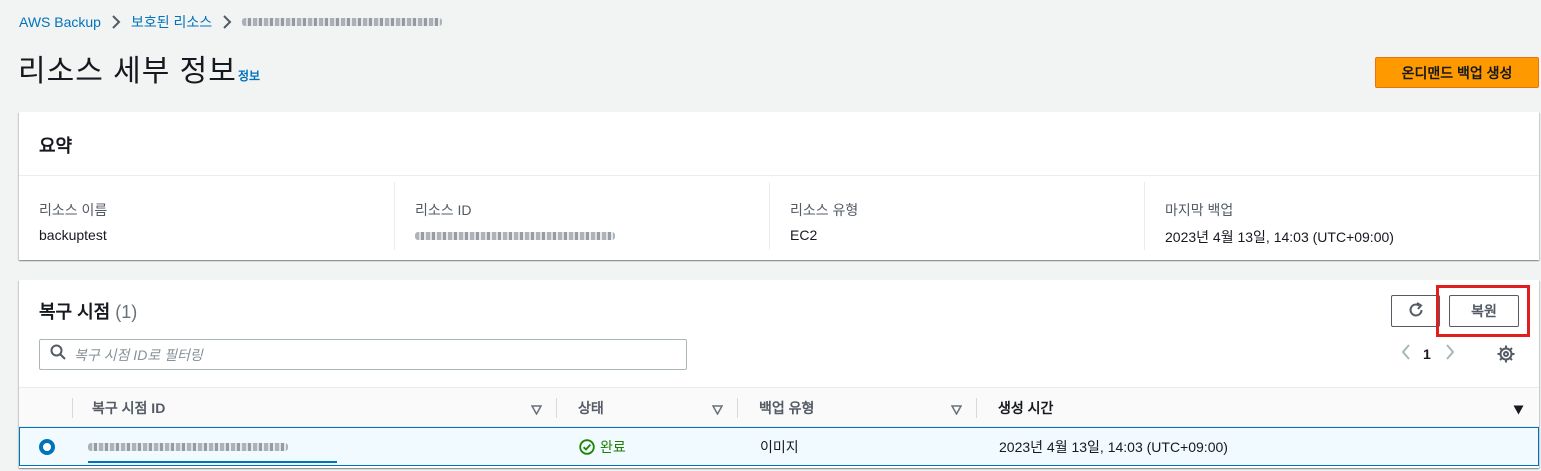 The height and width of the screenshot is (471, 1541). What do you see at coordinates (1457, 72) in the screenshot?
I see `create-on-demand-backup-button: 온디맨드 백업 생성` at bounding box center [1457, 72].